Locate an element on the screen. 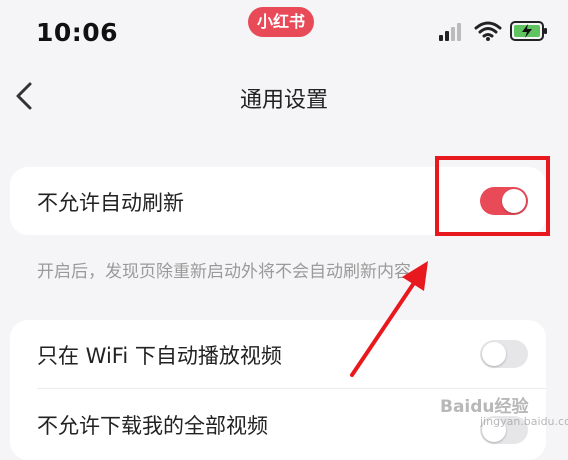 This screenshot has height=460, width=568. auto-refresh-label: 不允许自动刷新 is located at coordinates (110, 203).